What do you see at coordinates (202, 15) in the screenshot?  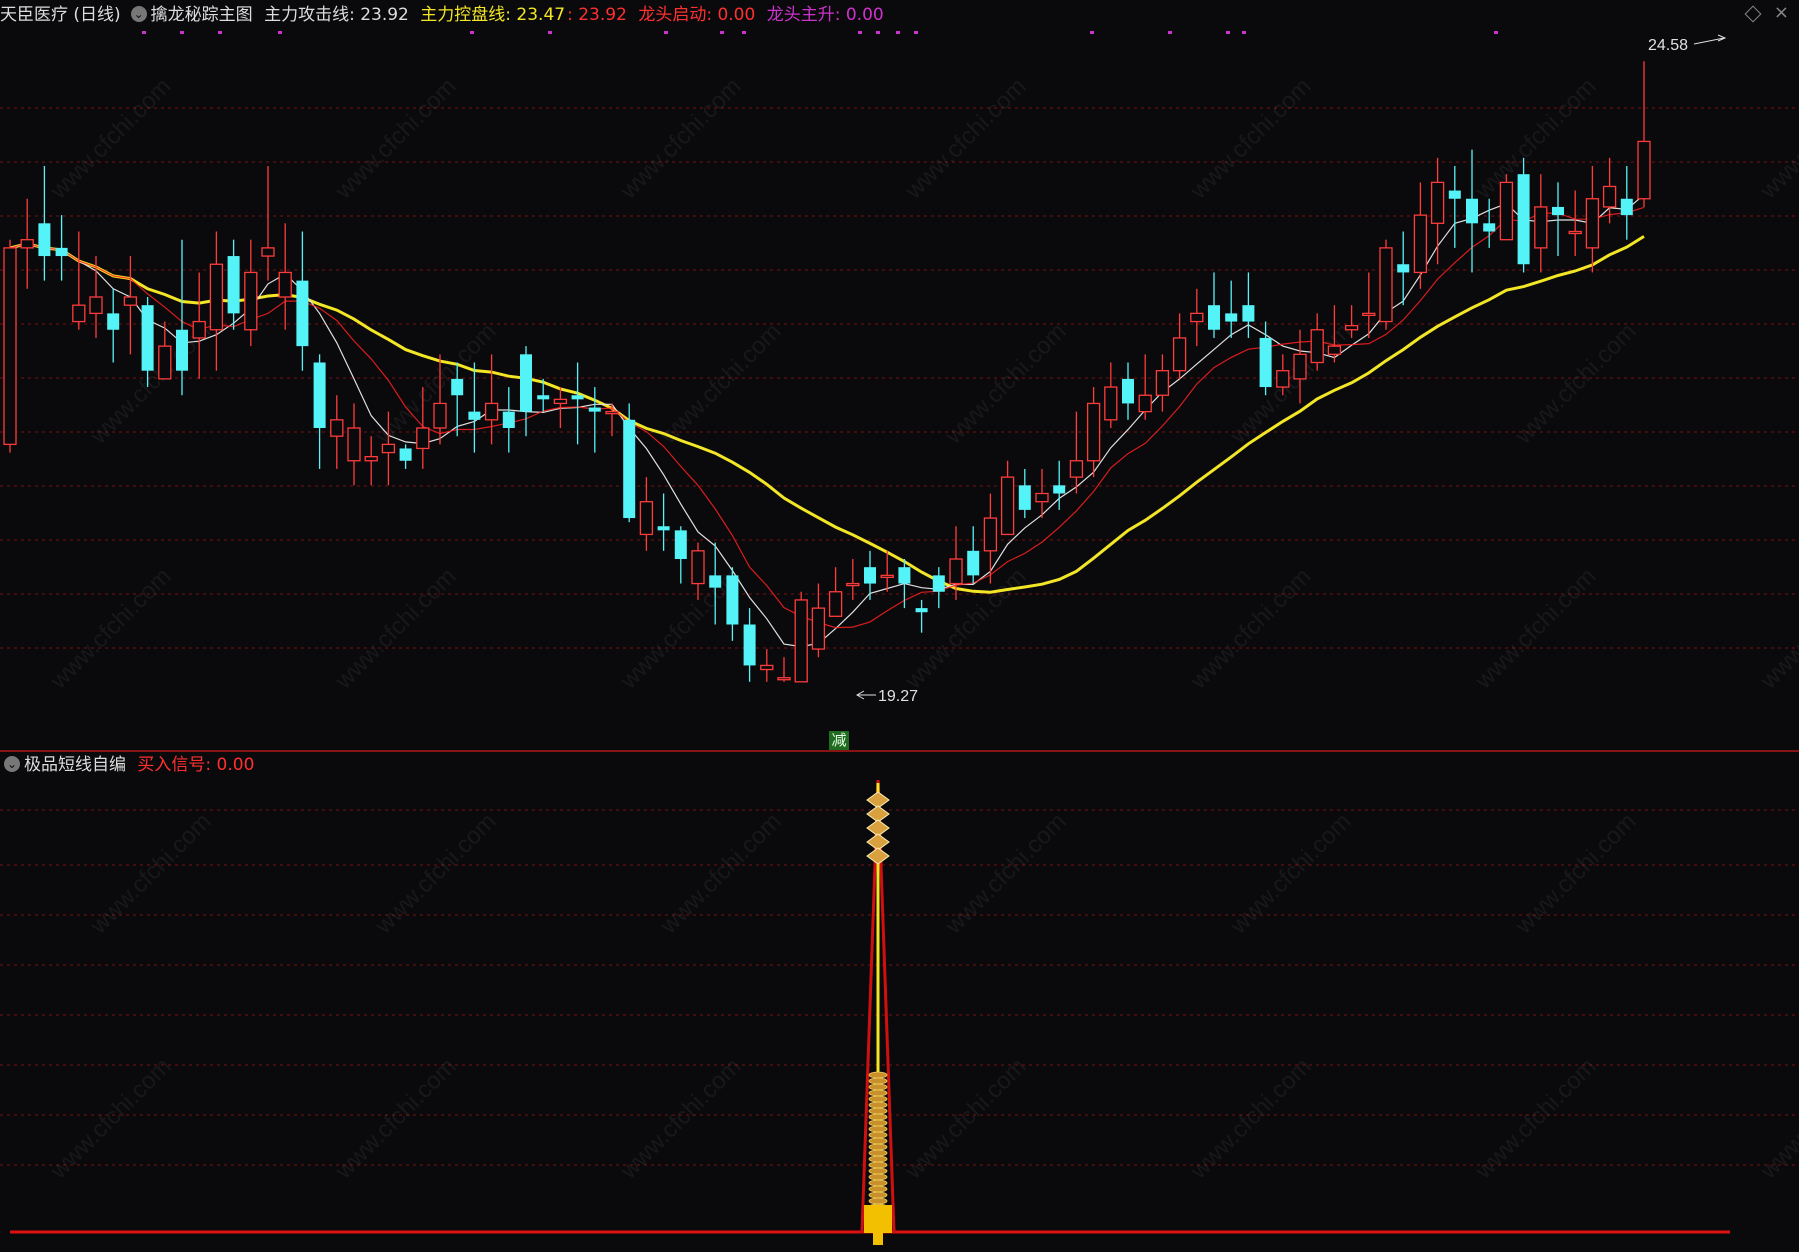 I see `indicator-name: 擒龙秘踪主图` at bounding box center [202, 15].